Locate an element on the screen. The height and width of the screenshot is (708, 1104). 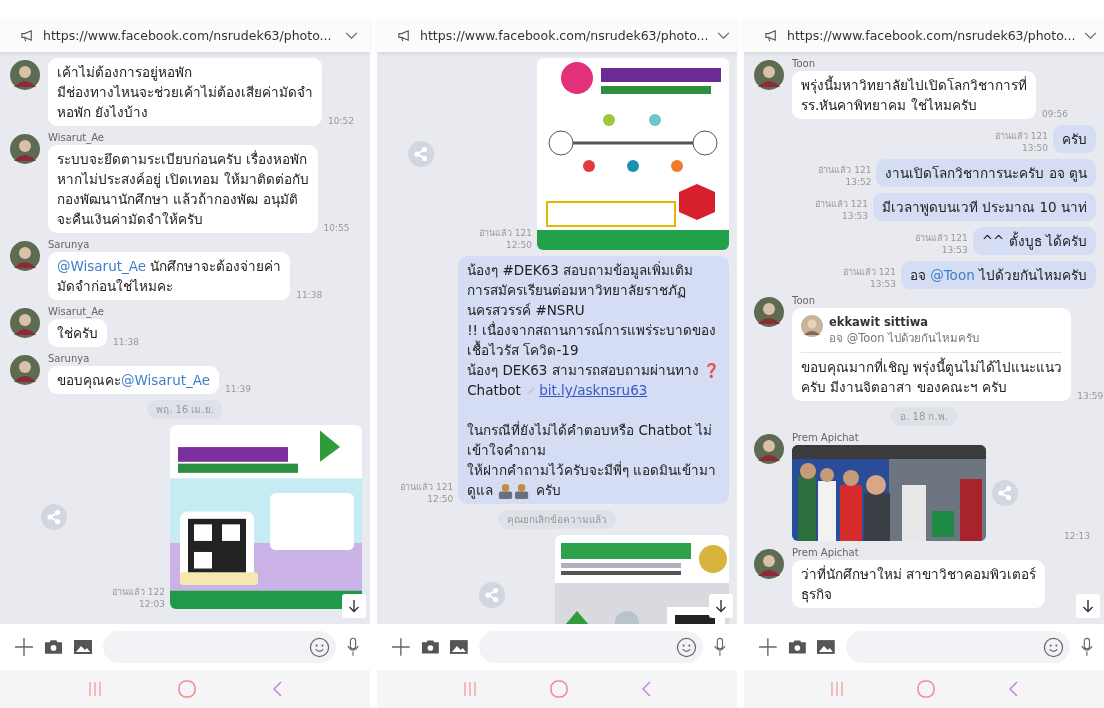
message-time: 09:56 is located at coordinates (1055, 114).